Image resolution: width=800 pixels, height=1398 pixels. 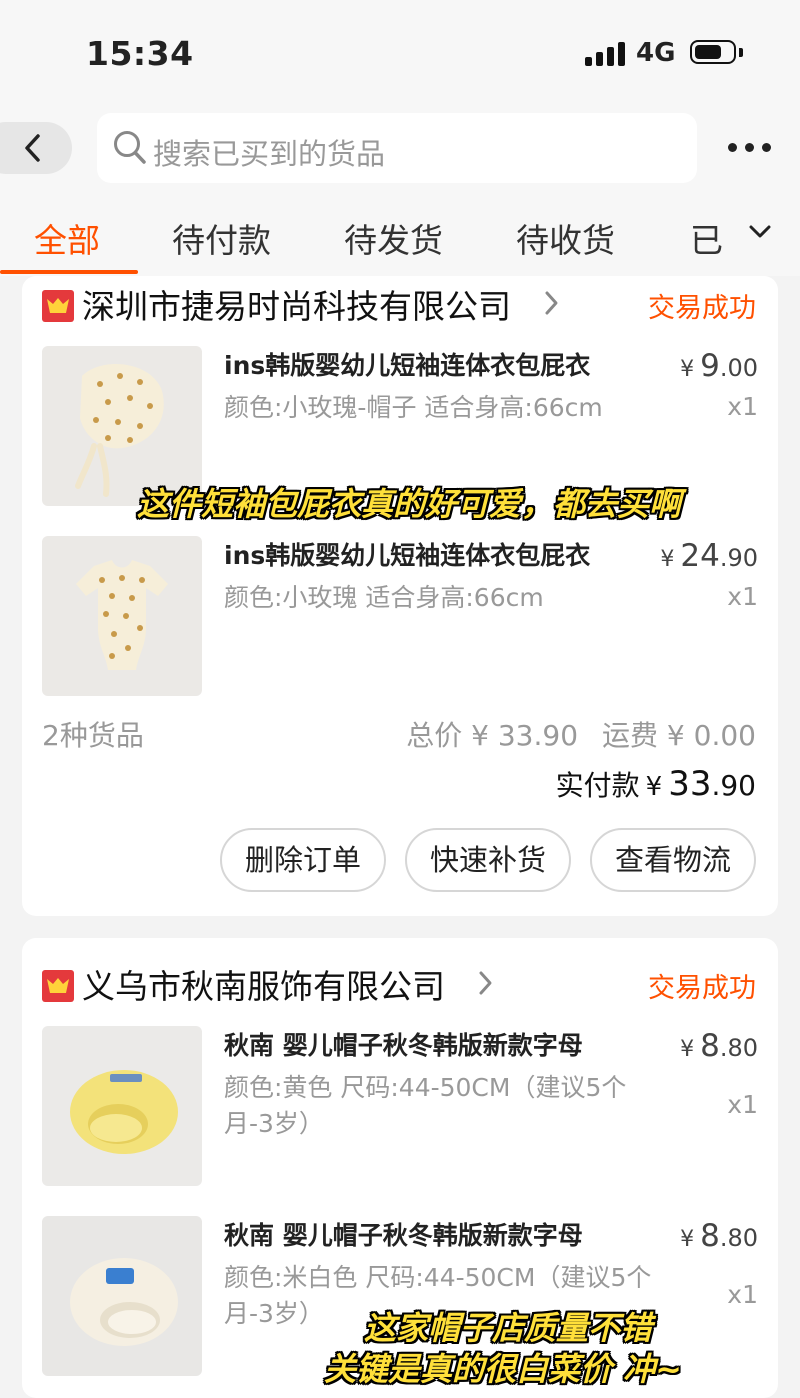 I want to click on amount-paid: 实付款 ¥33.90, so click(x=655, y=784).